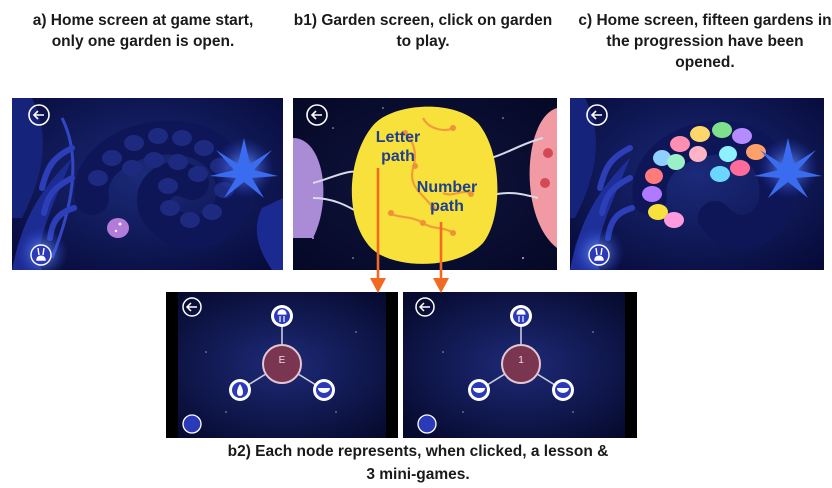 Image resolution: width=832 pixels, height=488 pixels. What do you see at coordinates (378, 285) in the screenshot?
I see `letter-path-arrowhead` at bounding box center [378, 285].